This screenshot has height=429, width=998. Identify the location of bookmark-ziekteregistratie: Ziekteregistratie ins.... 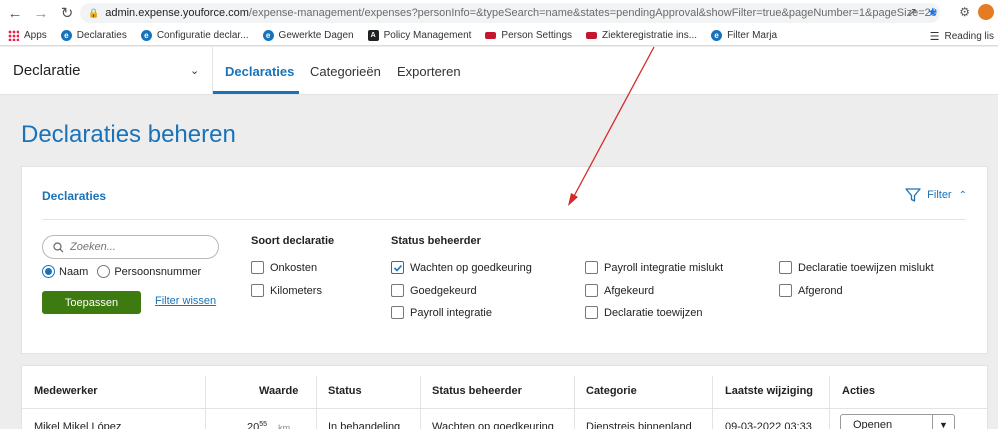
(641, 35).